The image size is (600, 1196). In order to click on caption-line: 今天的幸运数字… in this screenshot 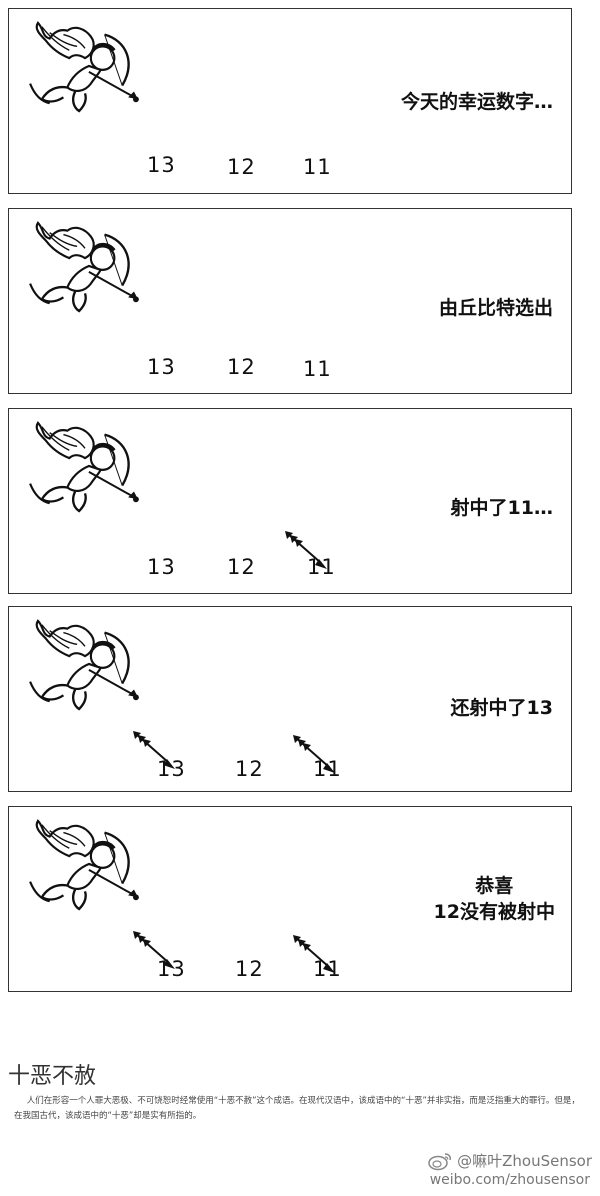, I will do `click(476, 102)`.